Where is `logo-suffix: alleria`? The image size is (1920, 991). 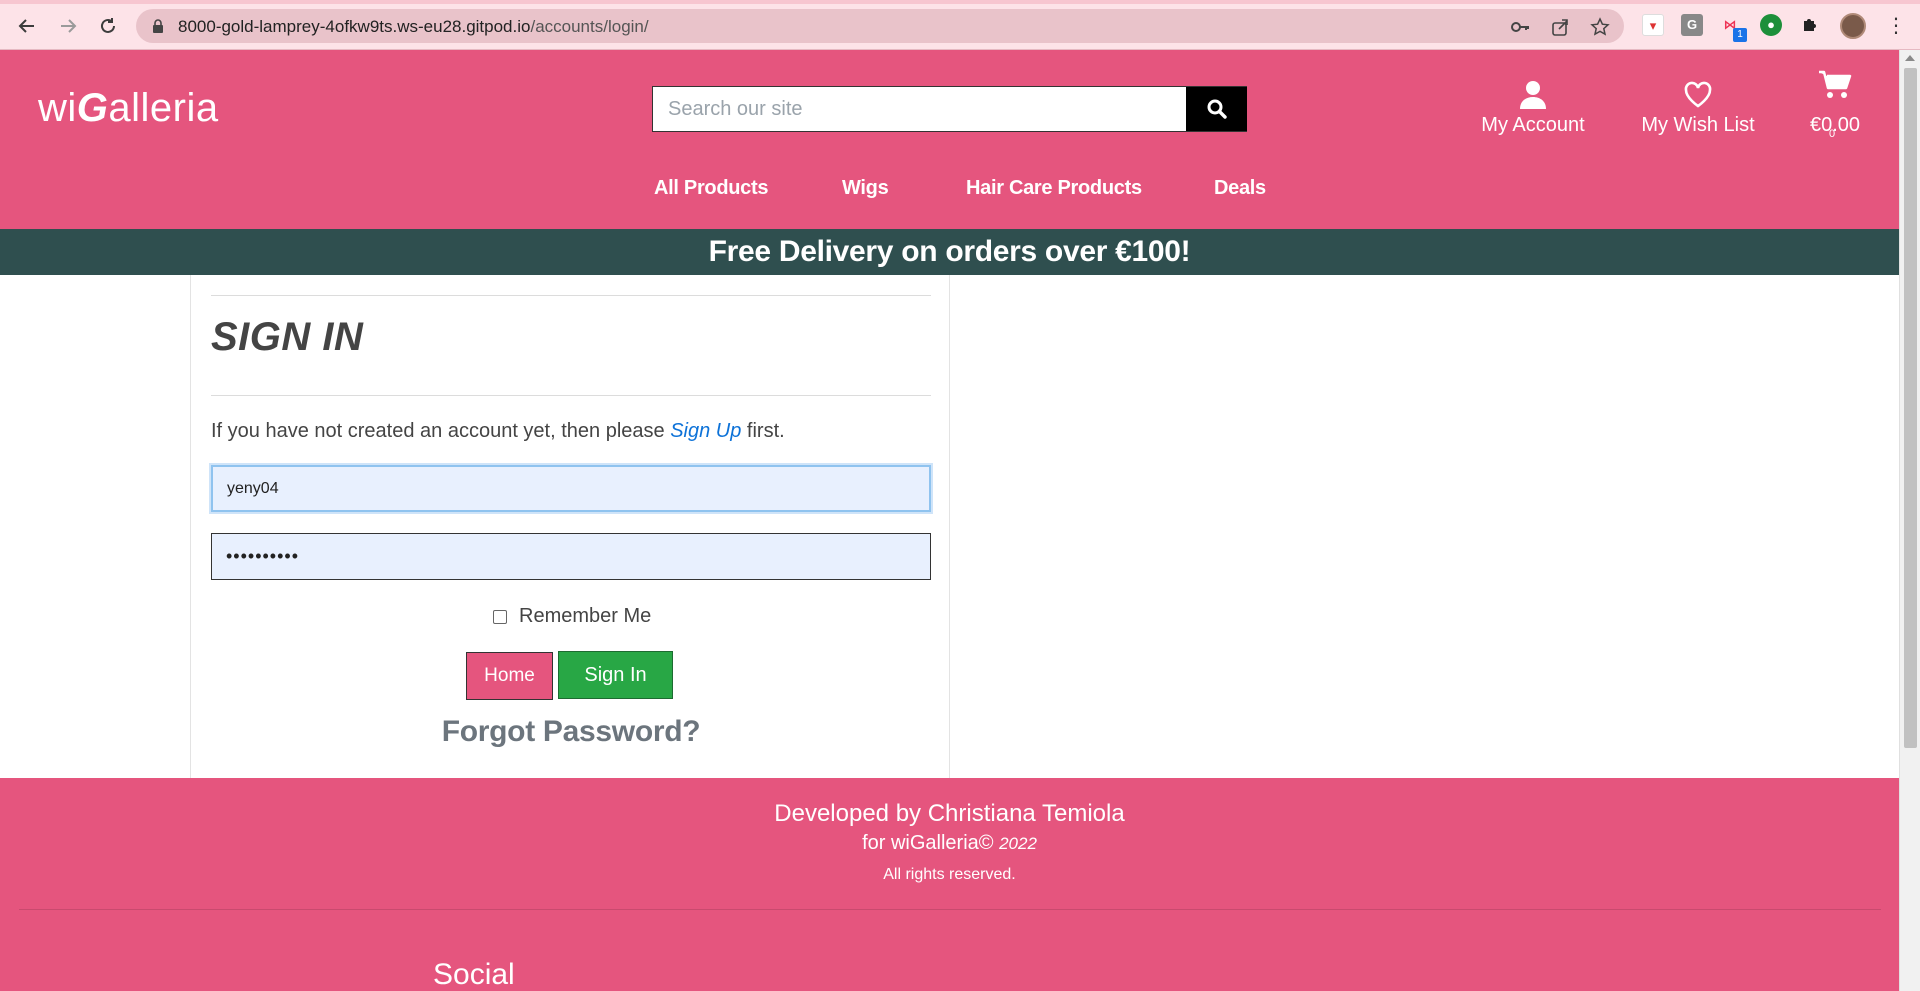
logo-suffix: alleria is located at coordinates (163, 108).